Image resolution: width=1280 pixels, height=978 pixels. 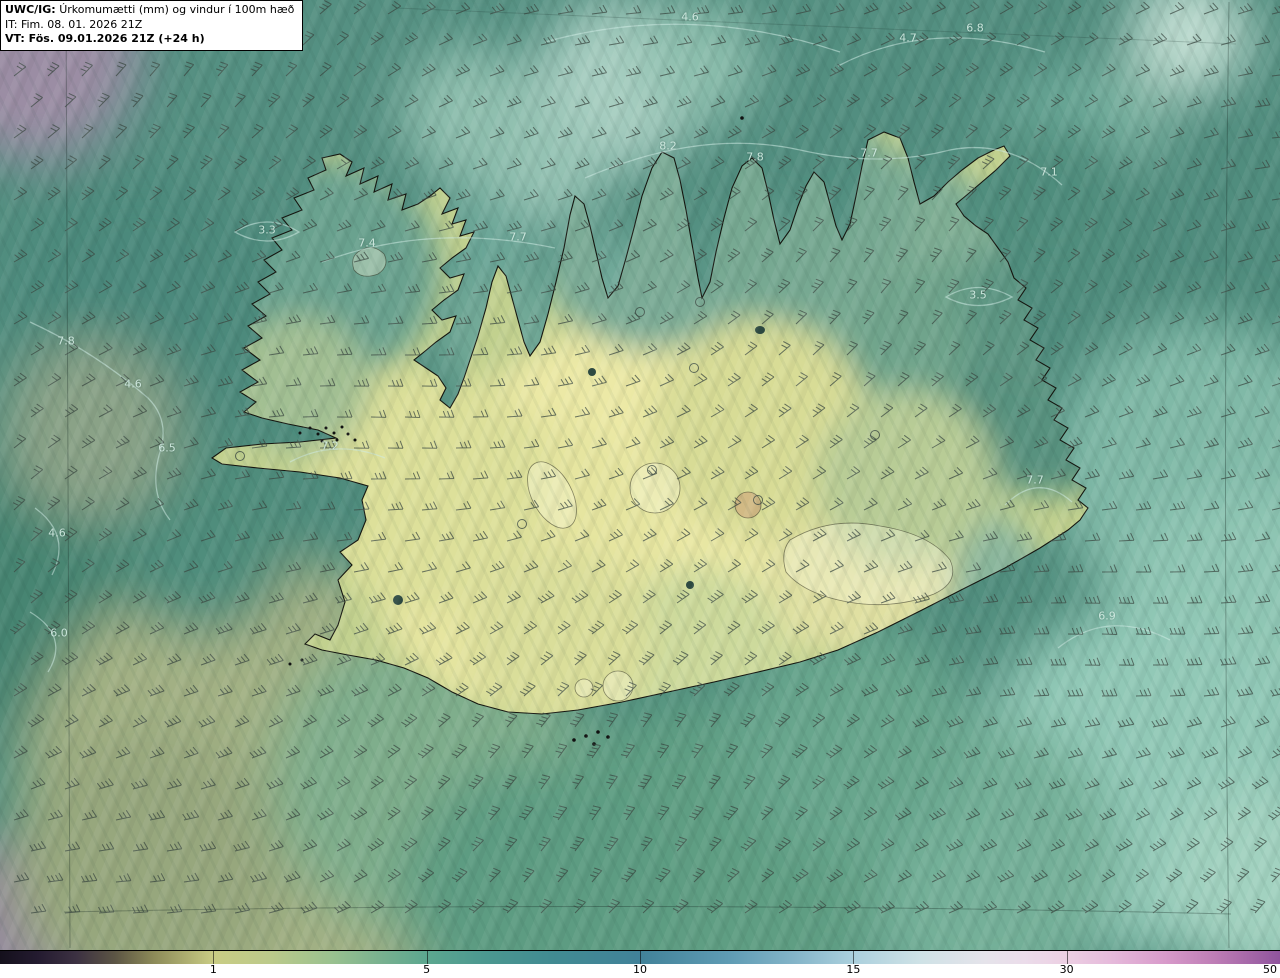 What do you see at coordinates (213, 969) in the screenshot?
I see `colorbar-tick-label: 1` at bounding box center [213, 969].